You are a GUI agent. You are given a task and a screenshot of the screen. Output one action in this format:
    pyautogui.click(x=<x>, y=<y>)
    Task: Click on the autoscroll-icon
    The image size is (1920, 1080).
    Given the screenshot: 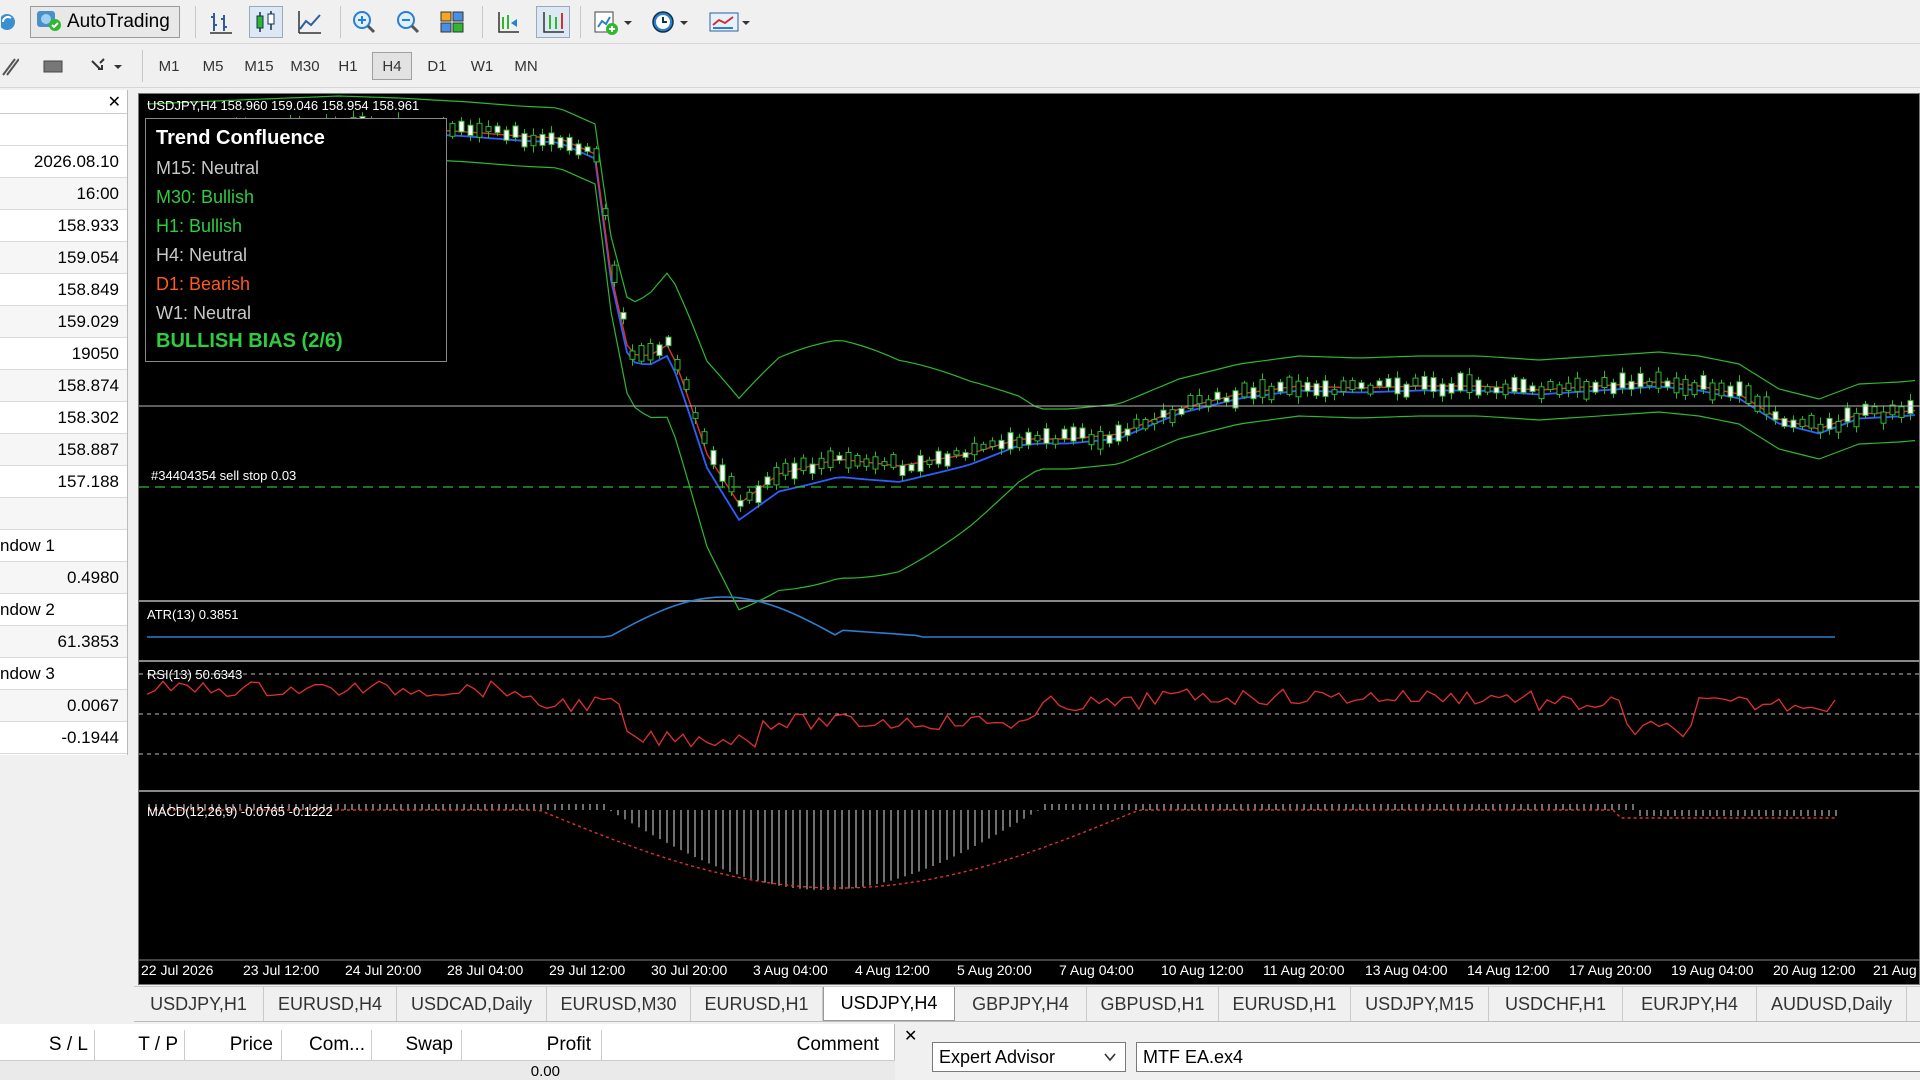 What is the action you would take?
    pyautogui.click(x=553, y=22)
    